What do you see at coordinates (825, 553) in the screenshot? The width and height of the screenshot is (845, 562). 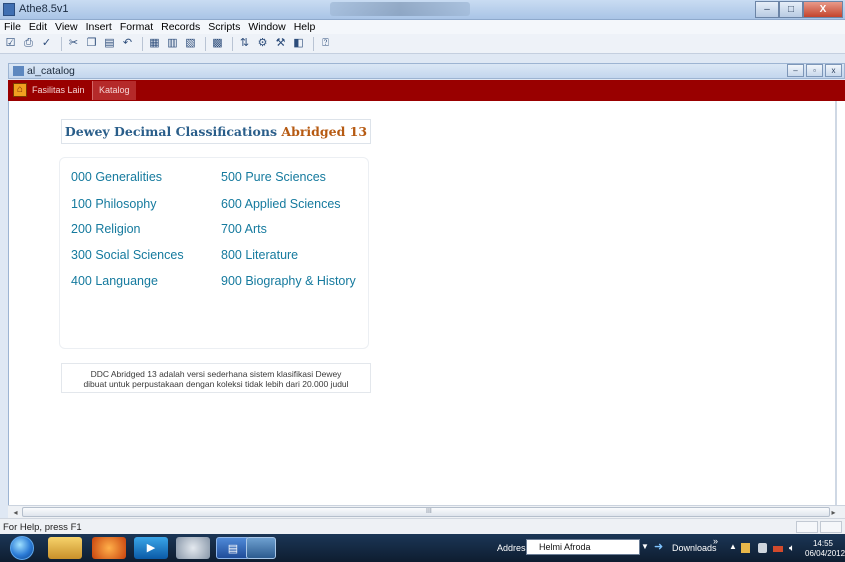 I see `clock-date: 06/04/2012` at bounding box center [825, 553].